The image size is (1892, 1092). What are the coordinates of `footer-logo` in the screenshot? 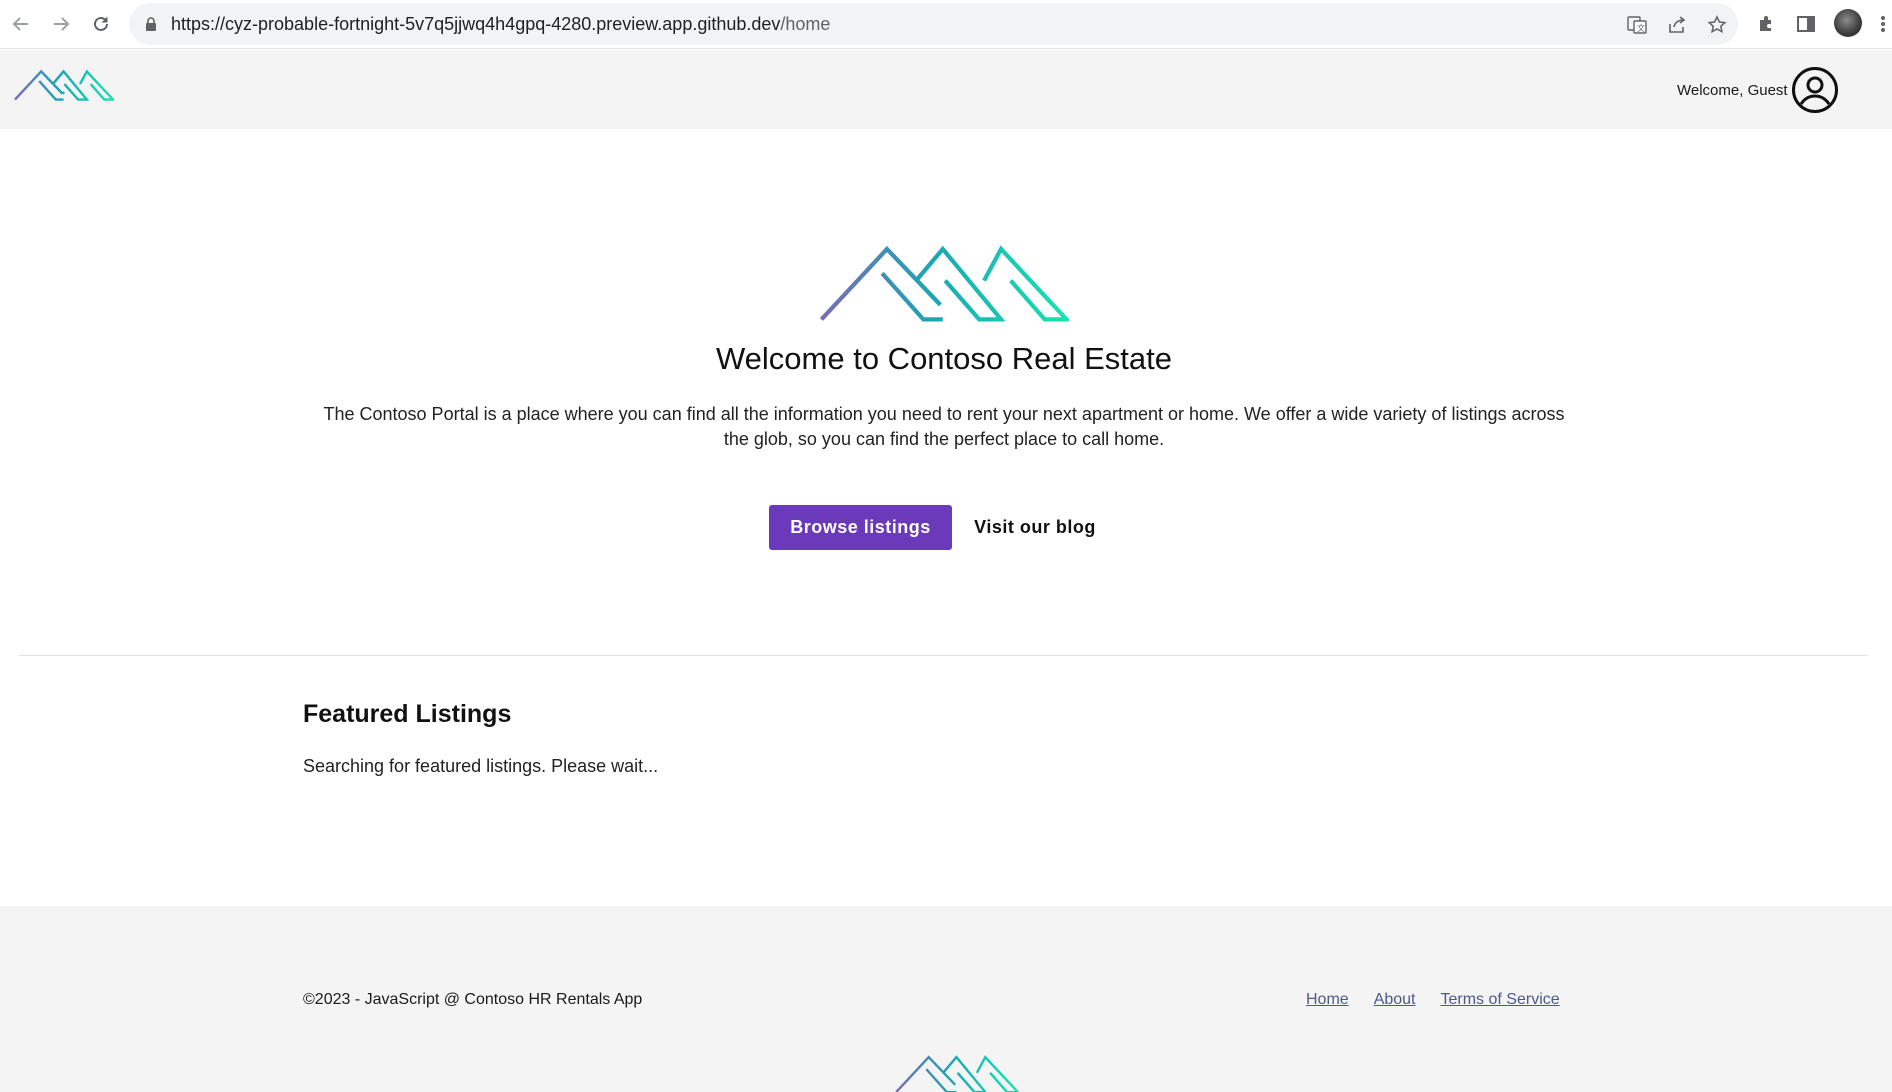 It's located at (957, 1073).